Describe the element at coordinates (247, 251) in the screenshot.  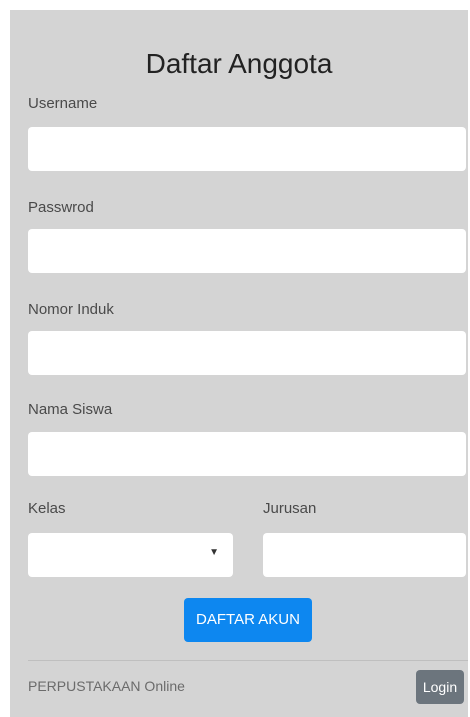
I see `password-input` at that location.